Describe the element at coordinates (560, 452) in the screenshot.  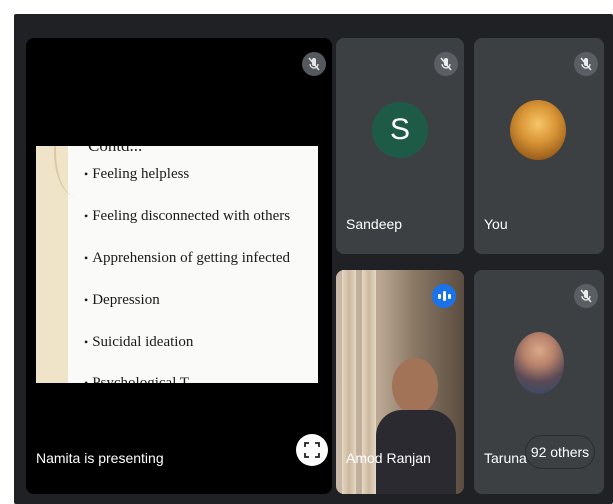
I see `others-count-badge: 92 others` at that location.